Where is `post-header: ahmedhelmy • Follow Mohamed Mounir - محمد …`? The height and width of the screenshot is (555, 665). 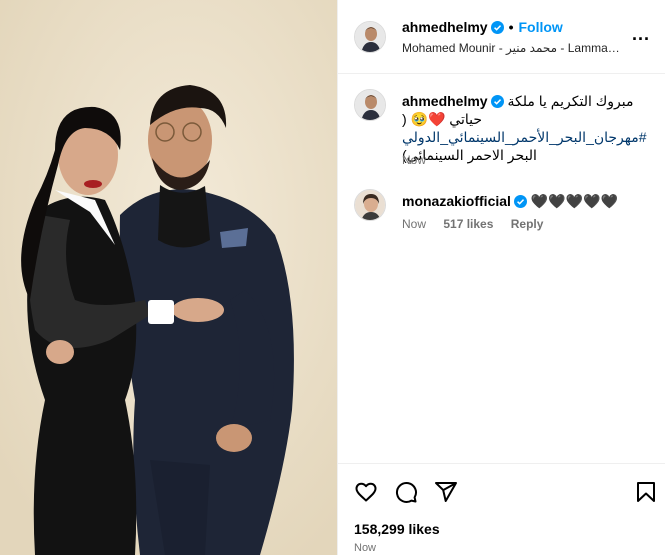
post-header: ahmedhelmy • Follow Mohamed Mounir - محمد … is located at coordinates (501, 37).